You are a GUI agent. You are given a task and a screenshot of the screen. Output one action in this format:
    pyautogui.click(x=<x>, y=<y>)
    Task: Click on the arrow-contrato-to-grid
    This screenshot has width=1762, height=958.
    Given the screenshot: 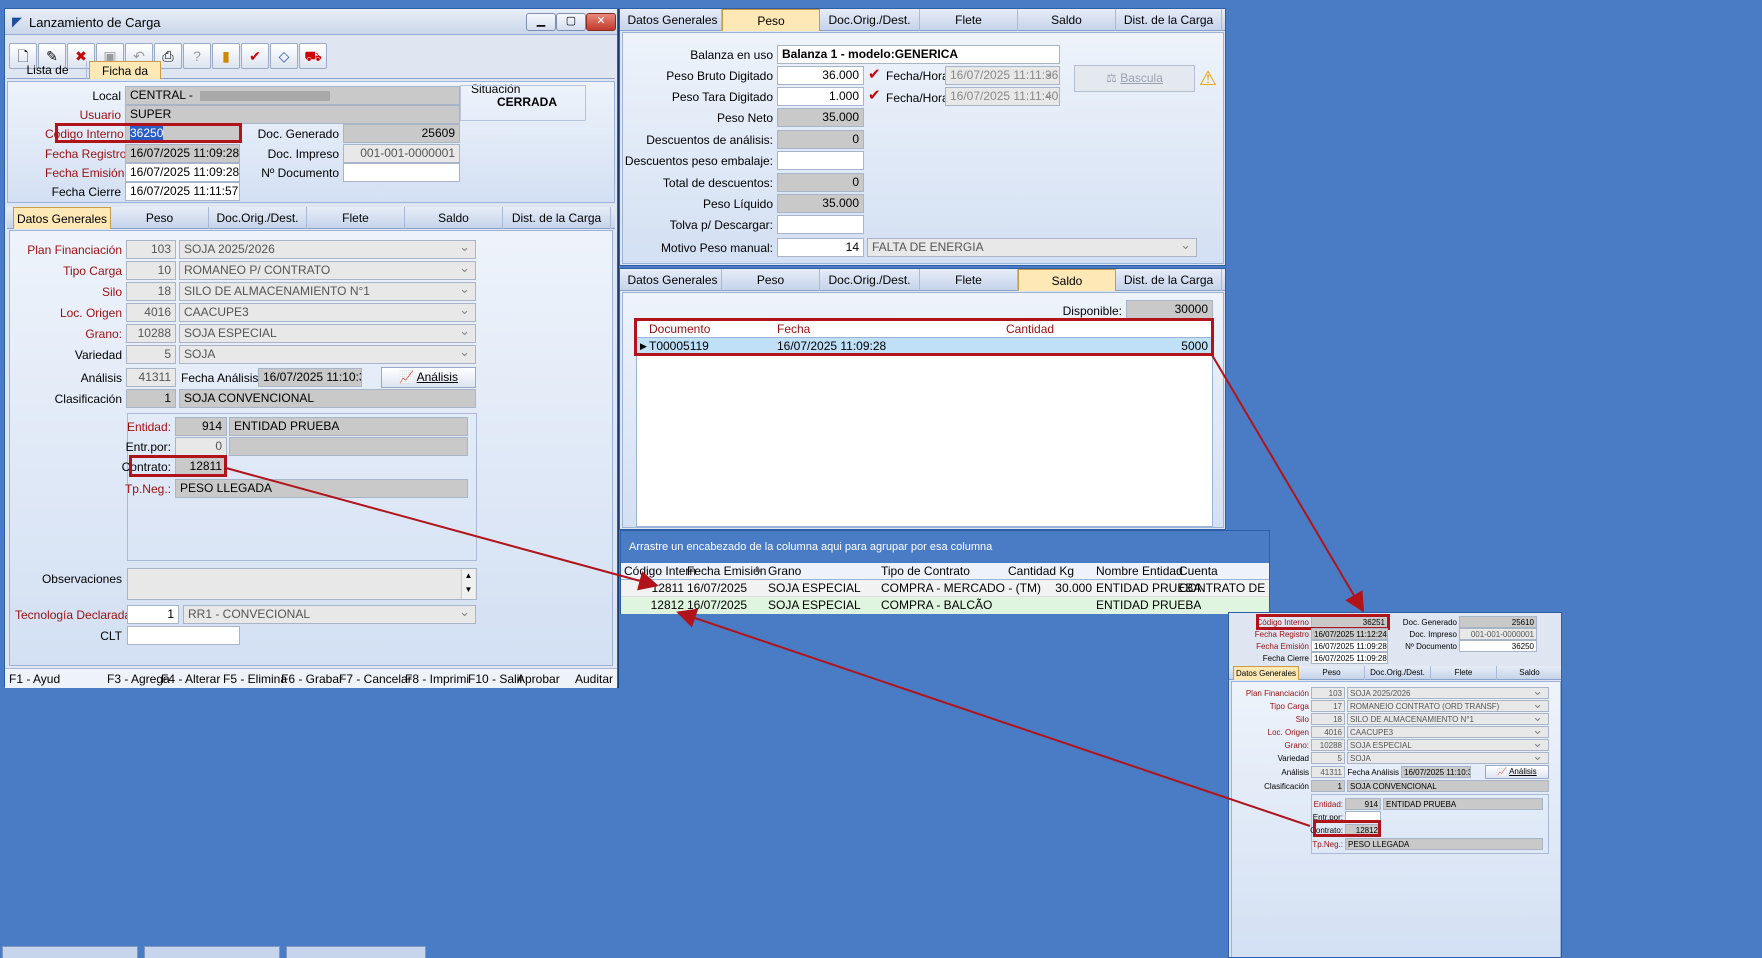 What is the action you would take?
    pyautogui.click(x=442, y=529)
    